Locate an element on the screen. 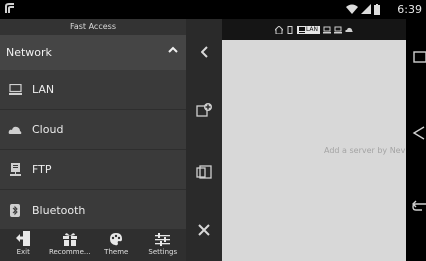 The image size is (426, 261). system-nav-bar is located at coordinates (416, 140).